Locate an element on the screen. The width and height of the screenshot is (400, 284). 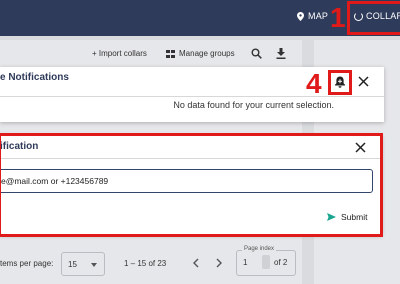
page-of-text: of 2 is located at coordinates (281, 262).